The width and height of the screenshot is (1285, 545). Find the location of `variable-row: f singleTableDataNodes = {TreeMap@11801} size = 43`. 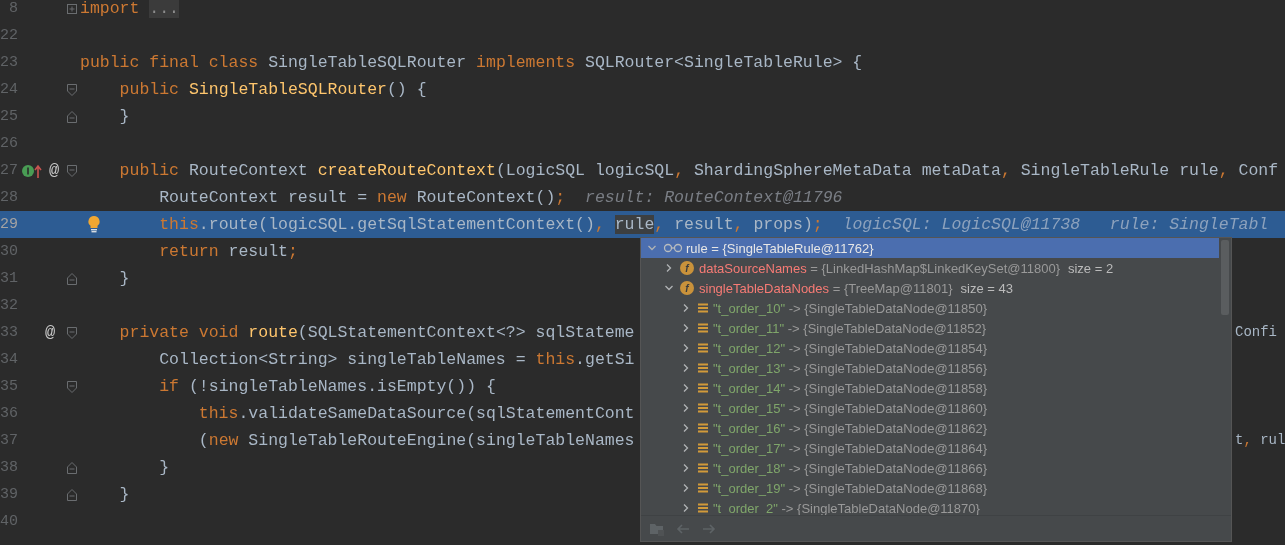

variable-row: f singleTableDataNodes = {TreeMap@11801} size = 43 is located at coordinates (930, 288).